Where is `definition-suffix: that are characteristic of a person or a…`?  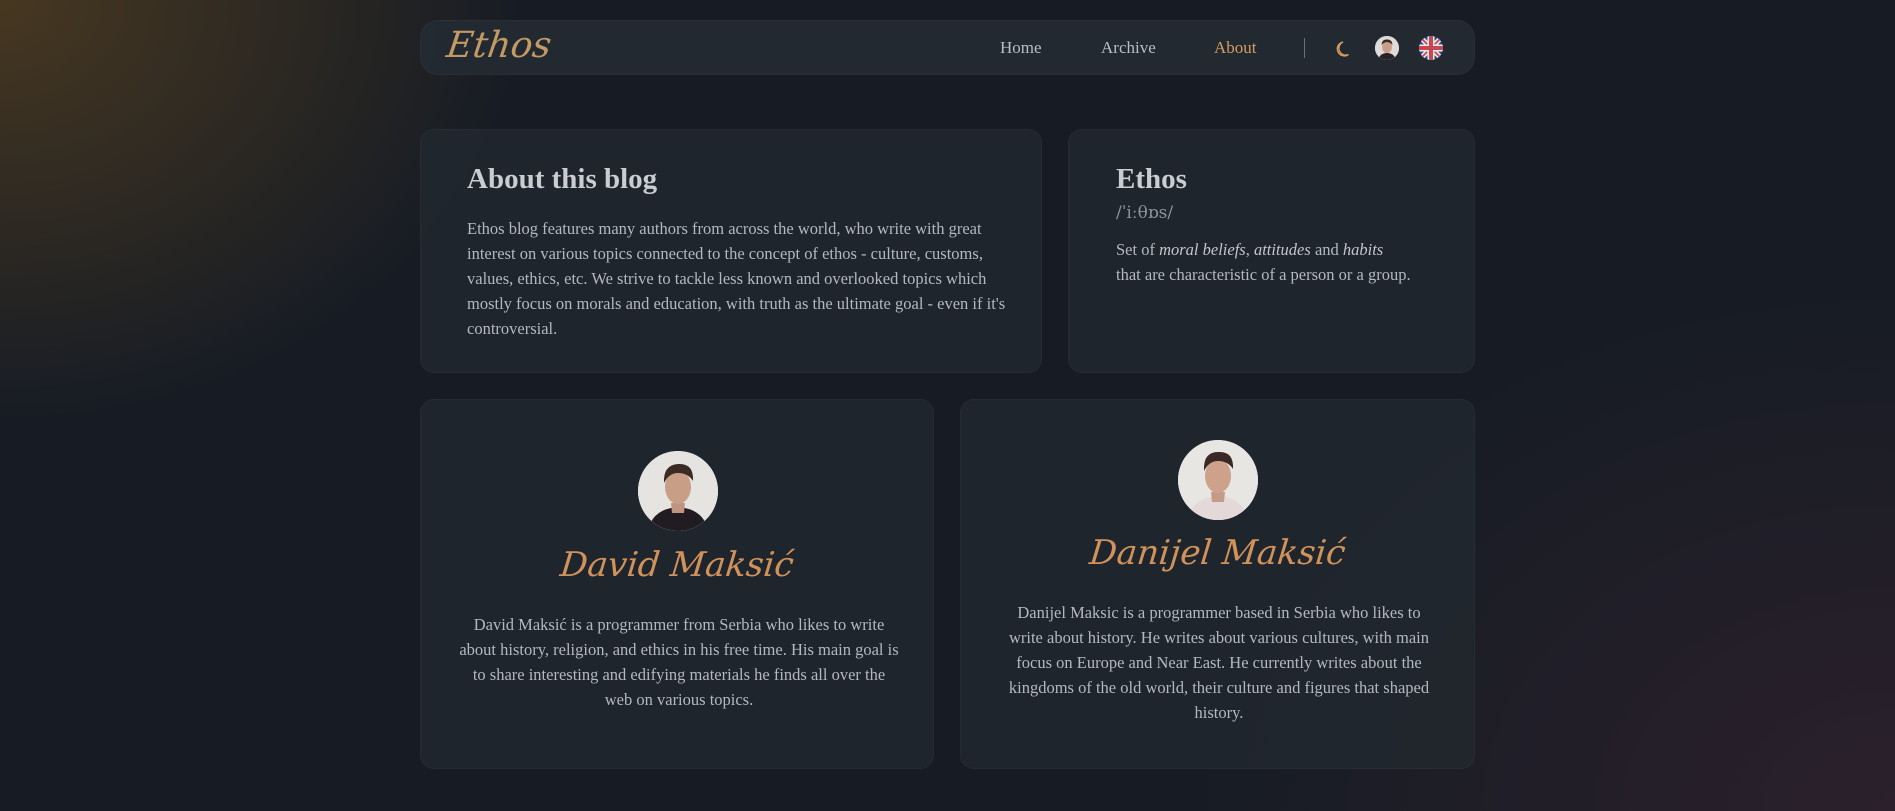 definition-suffix: that are characteristic of a person or a… is located at coordinates (1263, 274).